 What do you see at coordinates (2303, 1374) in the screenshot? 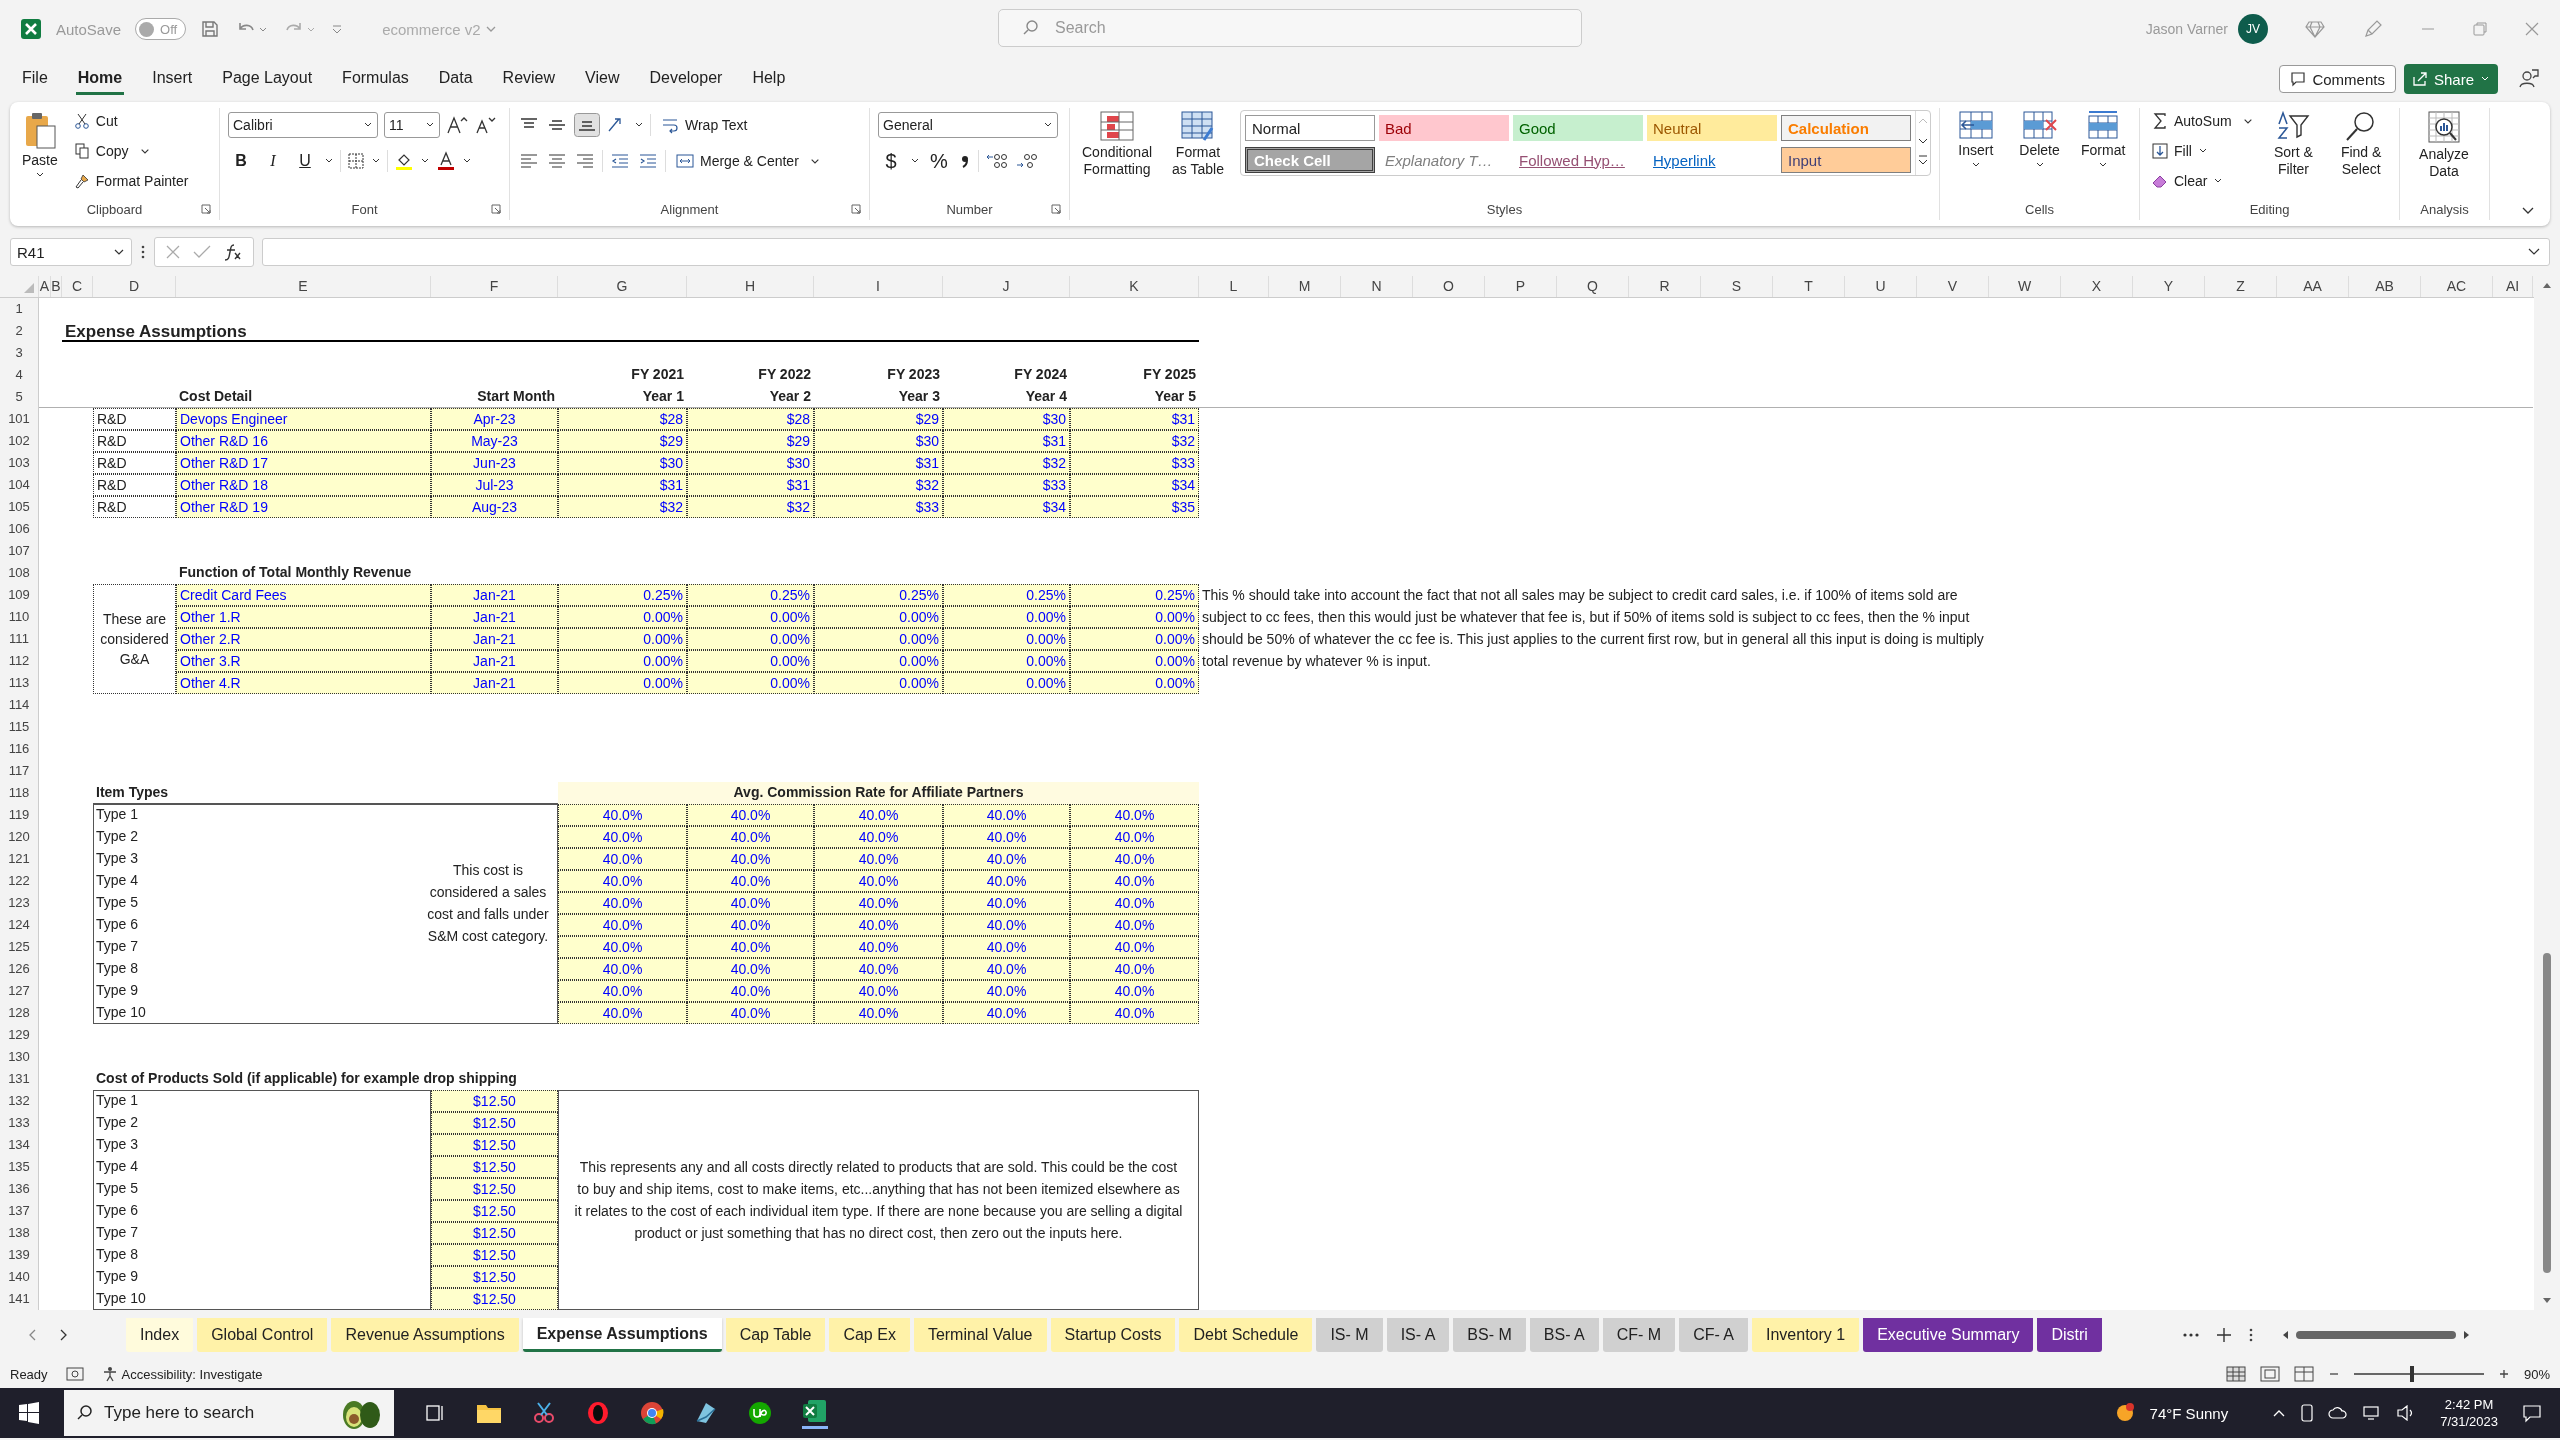
I see `page-break-view-icon` at bounding box center [2303, 1374].